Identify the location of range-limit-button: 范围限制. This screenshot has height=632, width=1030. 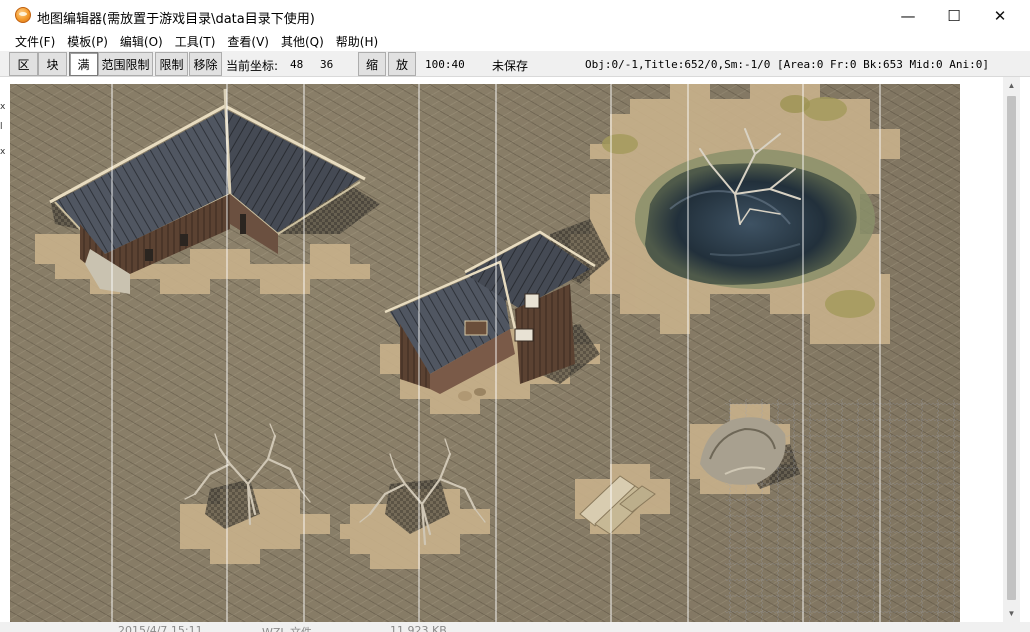
(125, 64).